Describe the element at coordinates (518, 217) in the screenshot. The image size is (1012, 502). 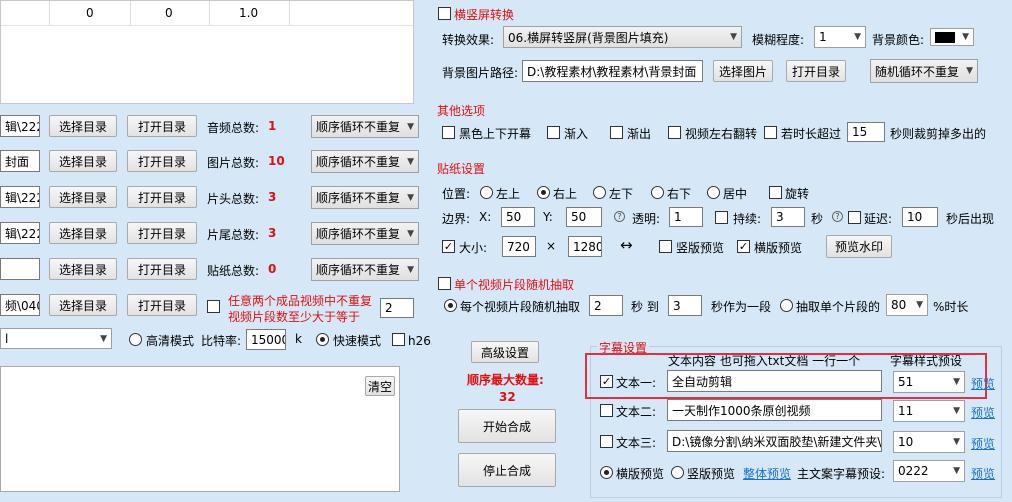
I see `x-input: 50` at that location.